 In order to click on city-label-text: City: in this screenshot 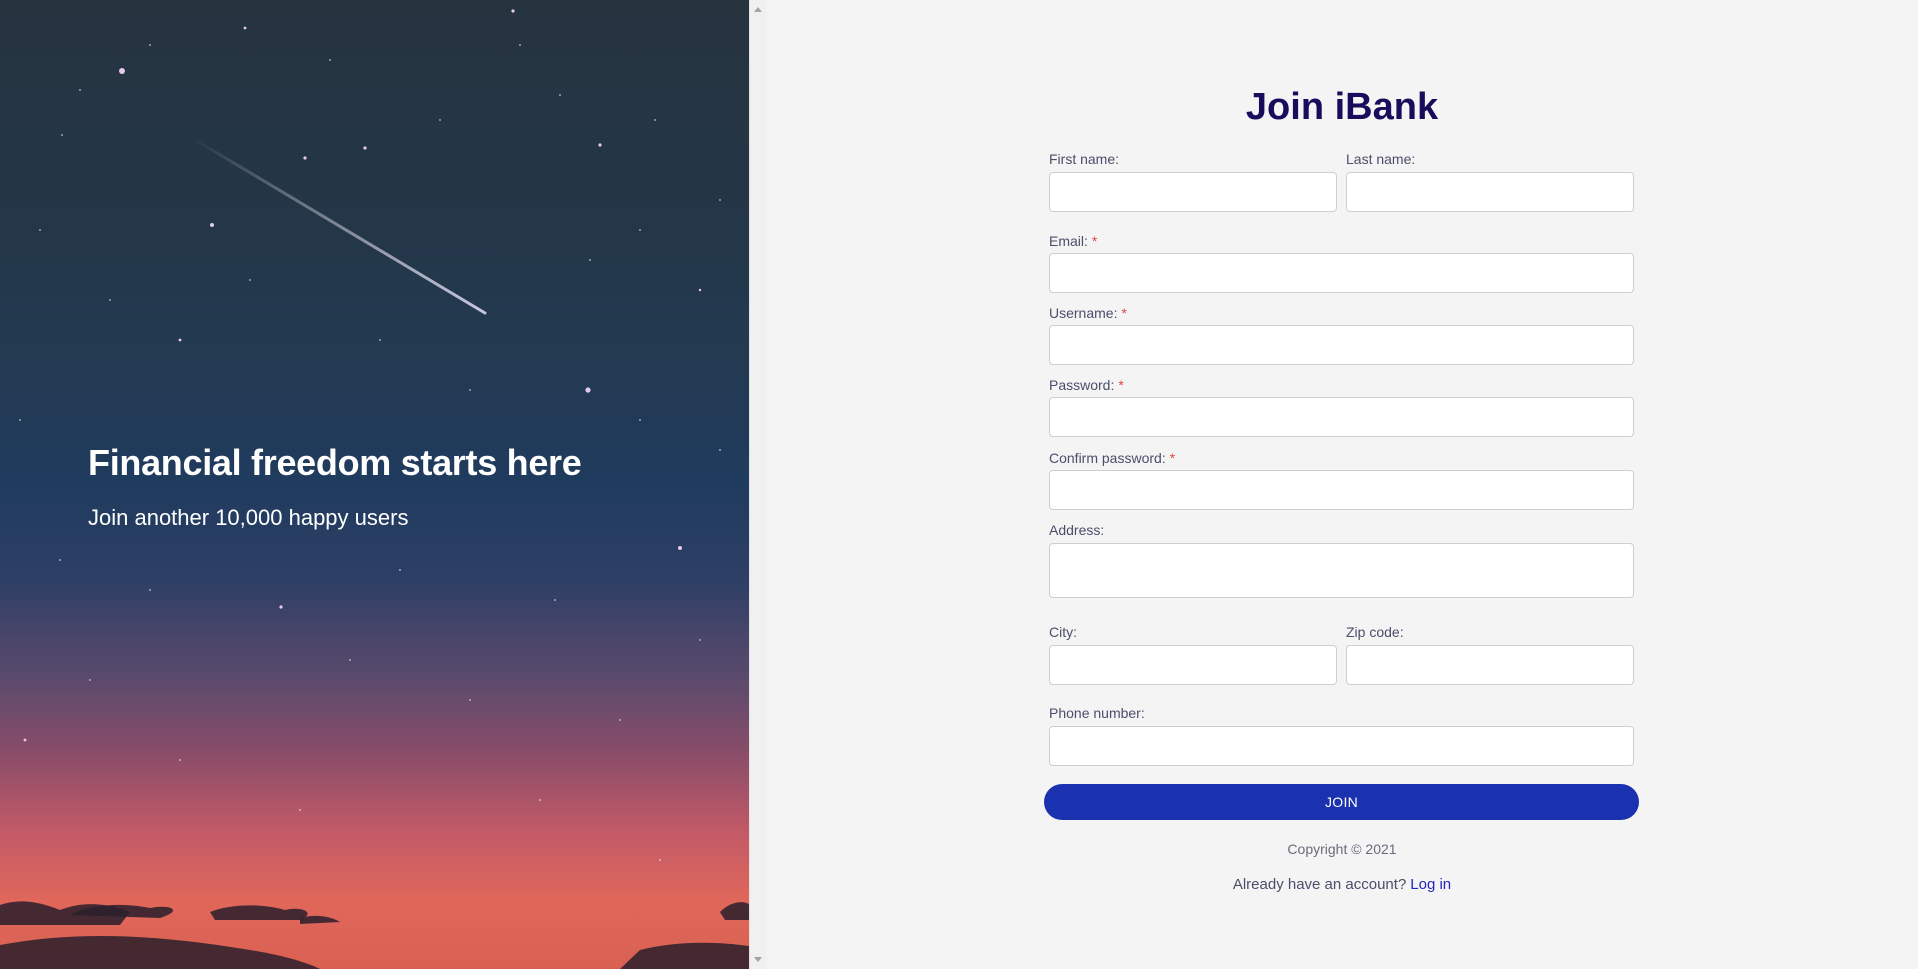, I will do `click(1063, 632)`.